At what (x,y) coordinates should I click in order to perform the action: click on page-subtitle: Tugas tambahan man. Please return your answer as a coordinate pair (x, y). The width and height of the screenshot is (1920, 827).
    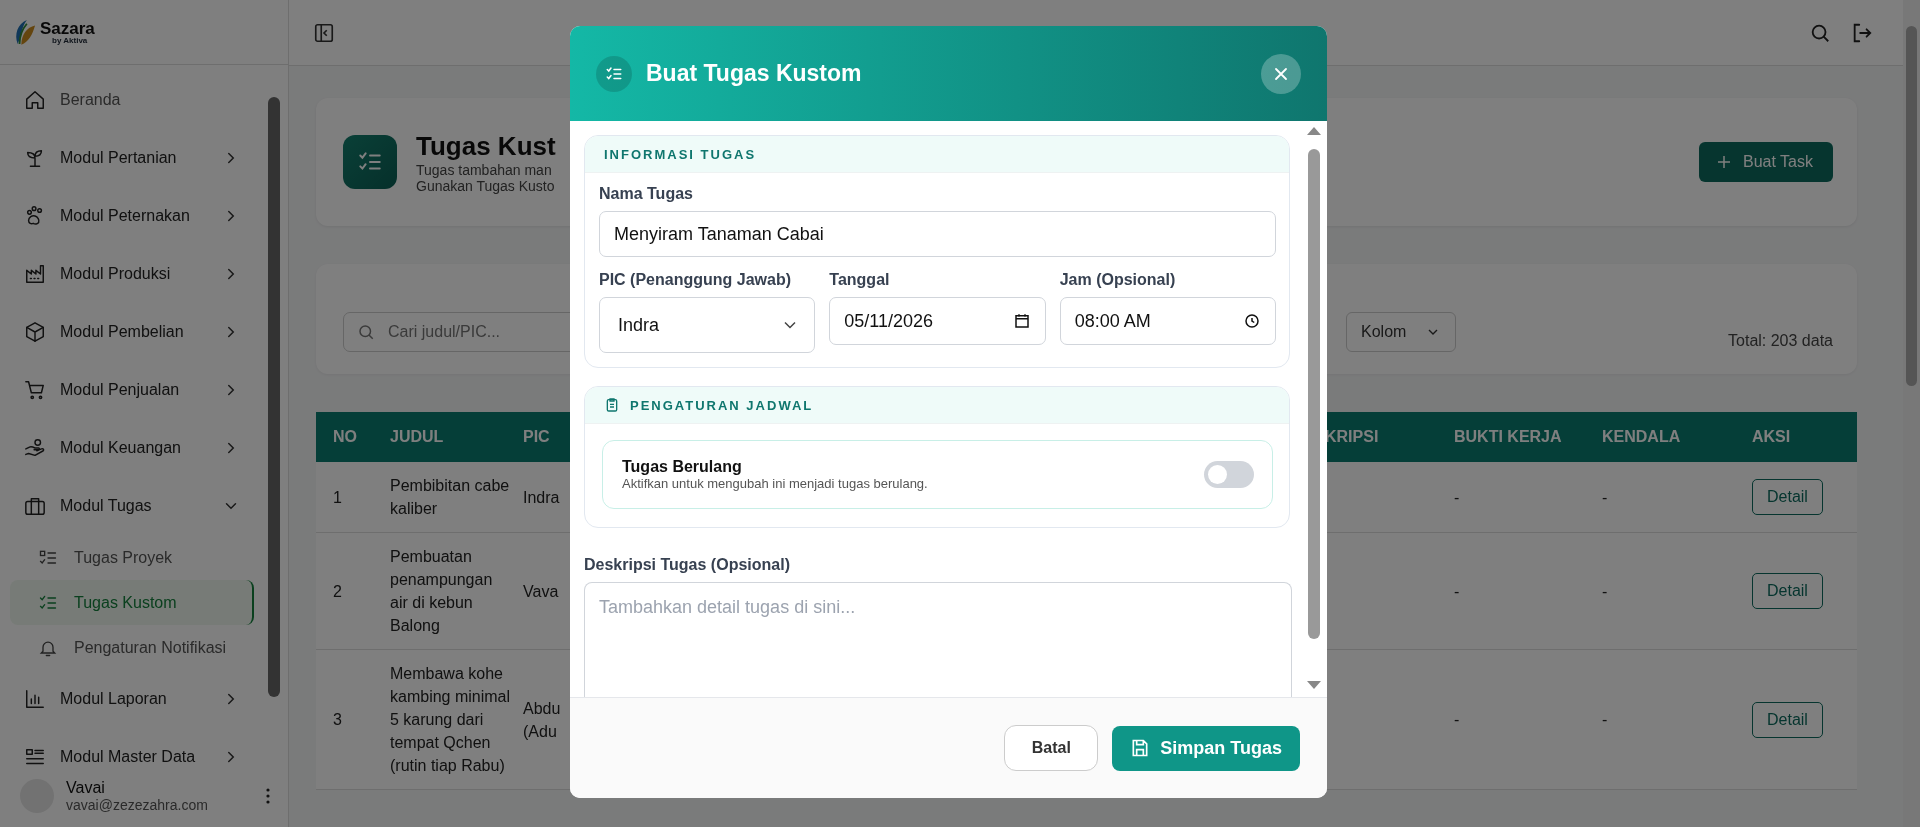
    Looking at the image, I should click on (484, 169).